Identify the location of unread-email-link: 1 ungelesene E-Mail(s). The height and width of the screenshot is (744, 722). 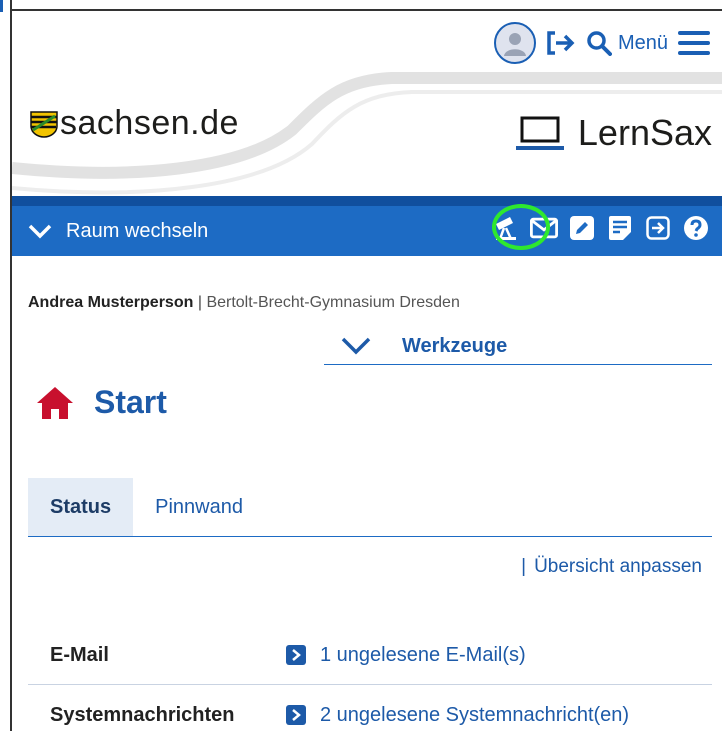
(406, 655).